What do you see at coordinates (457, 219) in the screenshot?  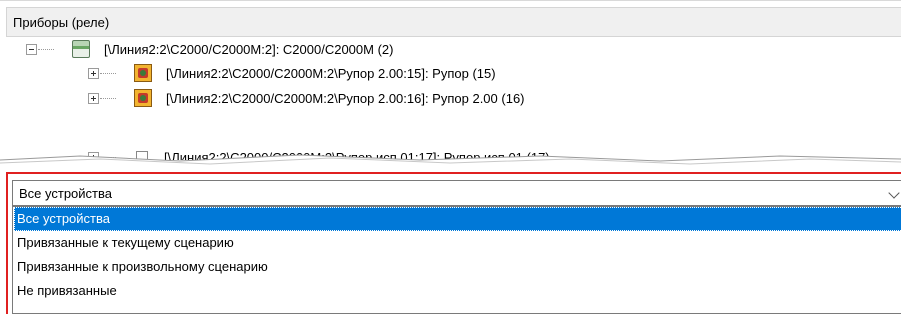 I see `dropdown-option: Все устройства` at bounding box center [457, 219].